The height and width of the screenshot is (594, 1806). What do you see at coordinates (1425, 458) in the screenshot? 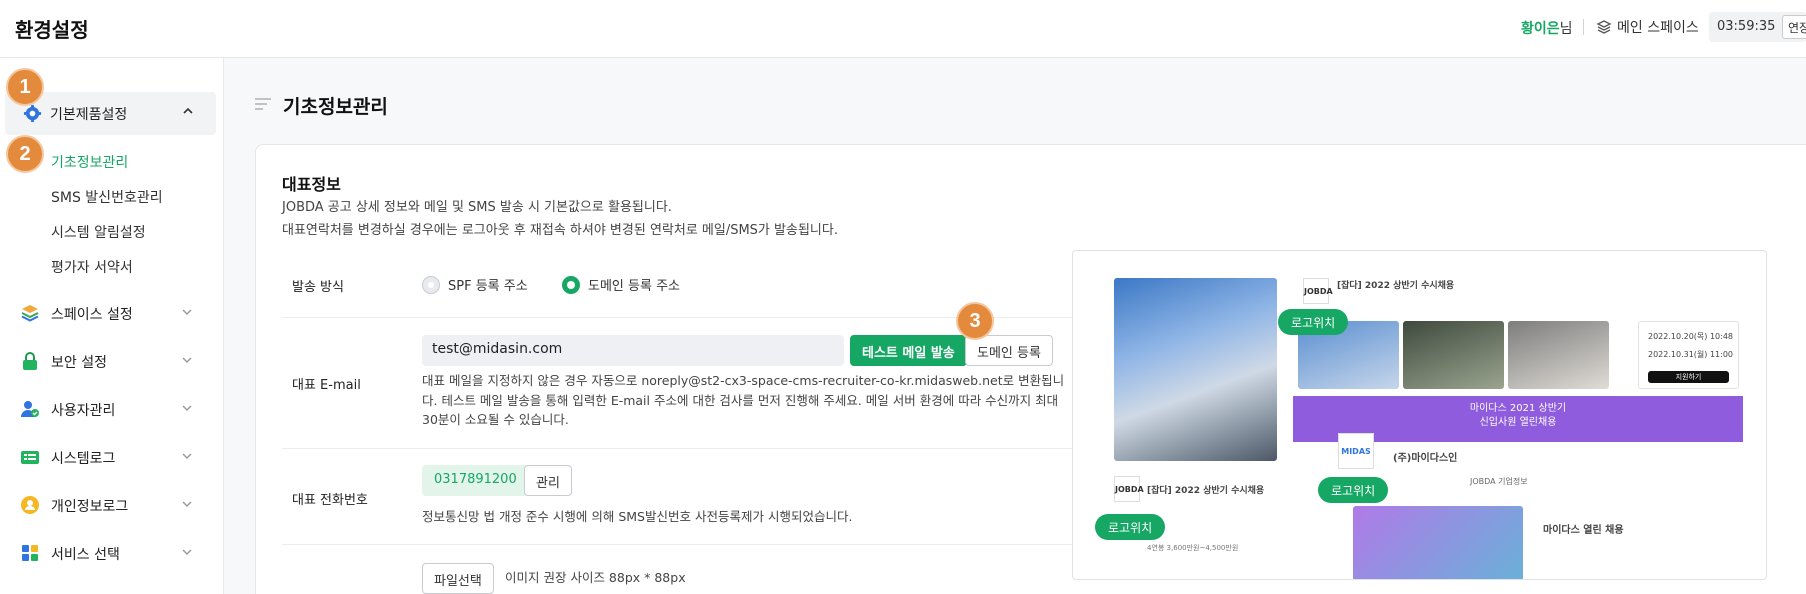
I see `company-name: (주)마이다스인` at bounding box center [1425, 458].